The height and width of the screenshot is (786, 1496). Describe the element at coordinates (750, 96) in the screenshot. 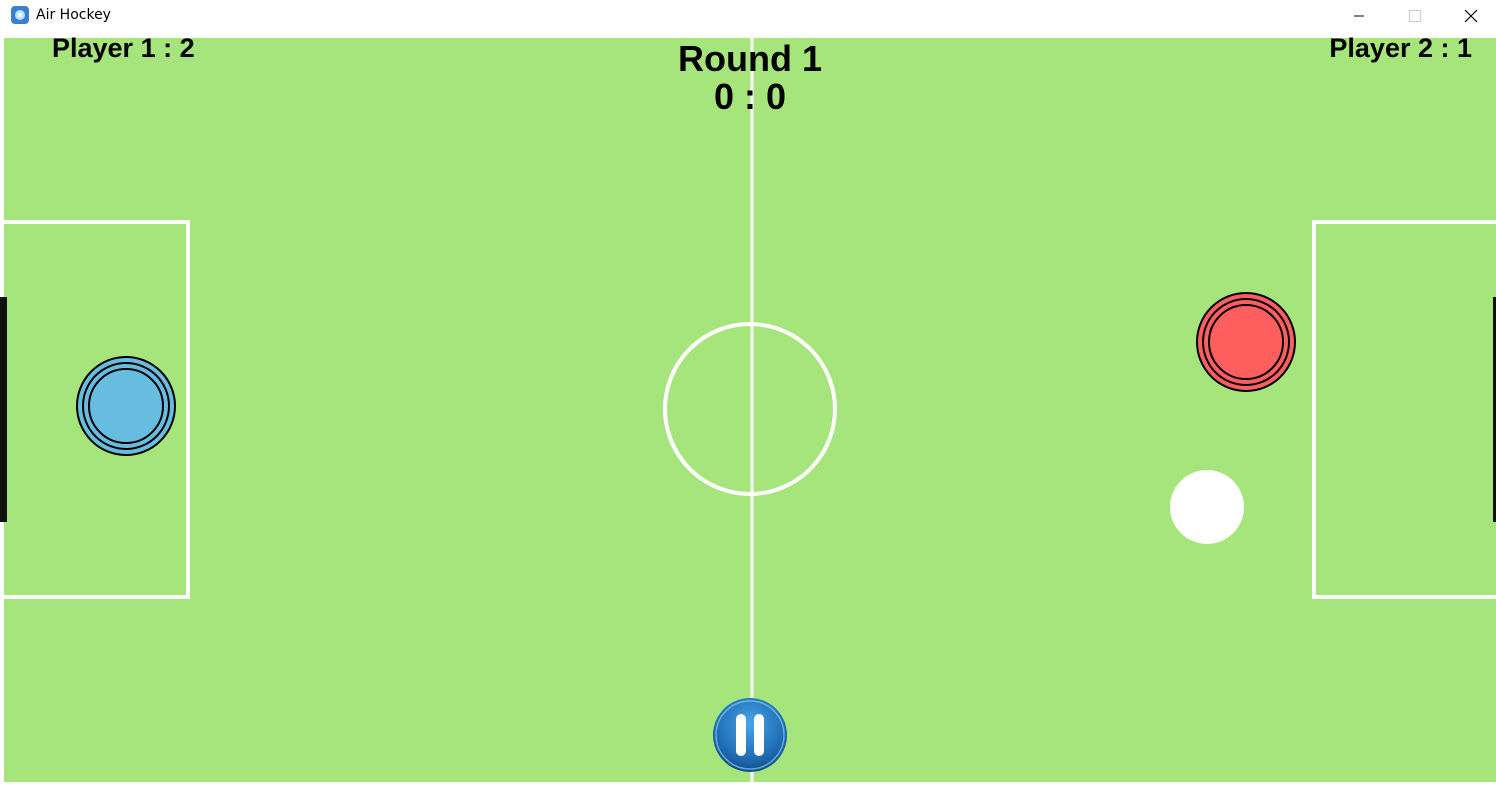

I see `round-score: 0` at that location.